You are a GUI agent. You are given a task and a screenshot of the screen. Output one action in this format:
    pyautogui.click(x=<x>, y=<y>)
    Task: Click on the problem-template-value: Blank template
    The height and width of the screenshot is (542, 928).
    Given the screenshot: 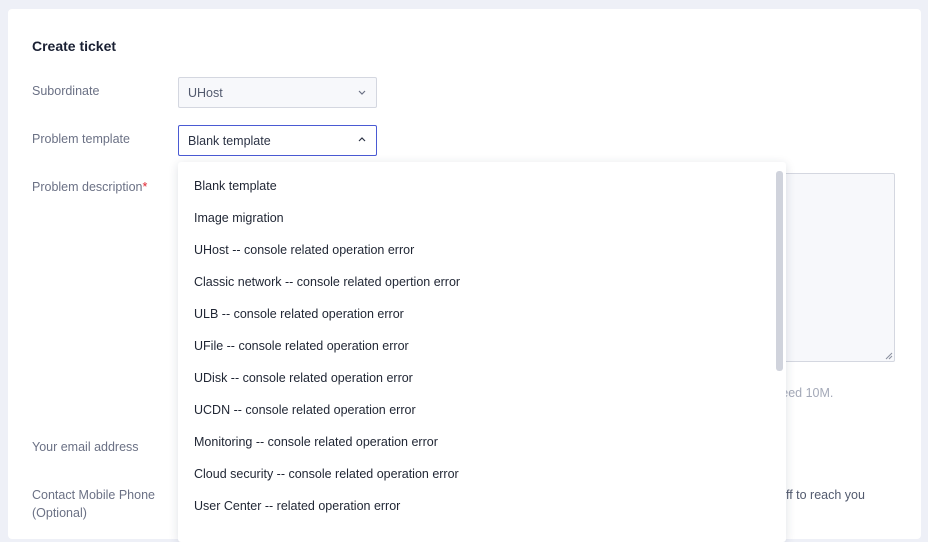 What is the action you would take?
    pyautogui.click(x=229, y=141)
    